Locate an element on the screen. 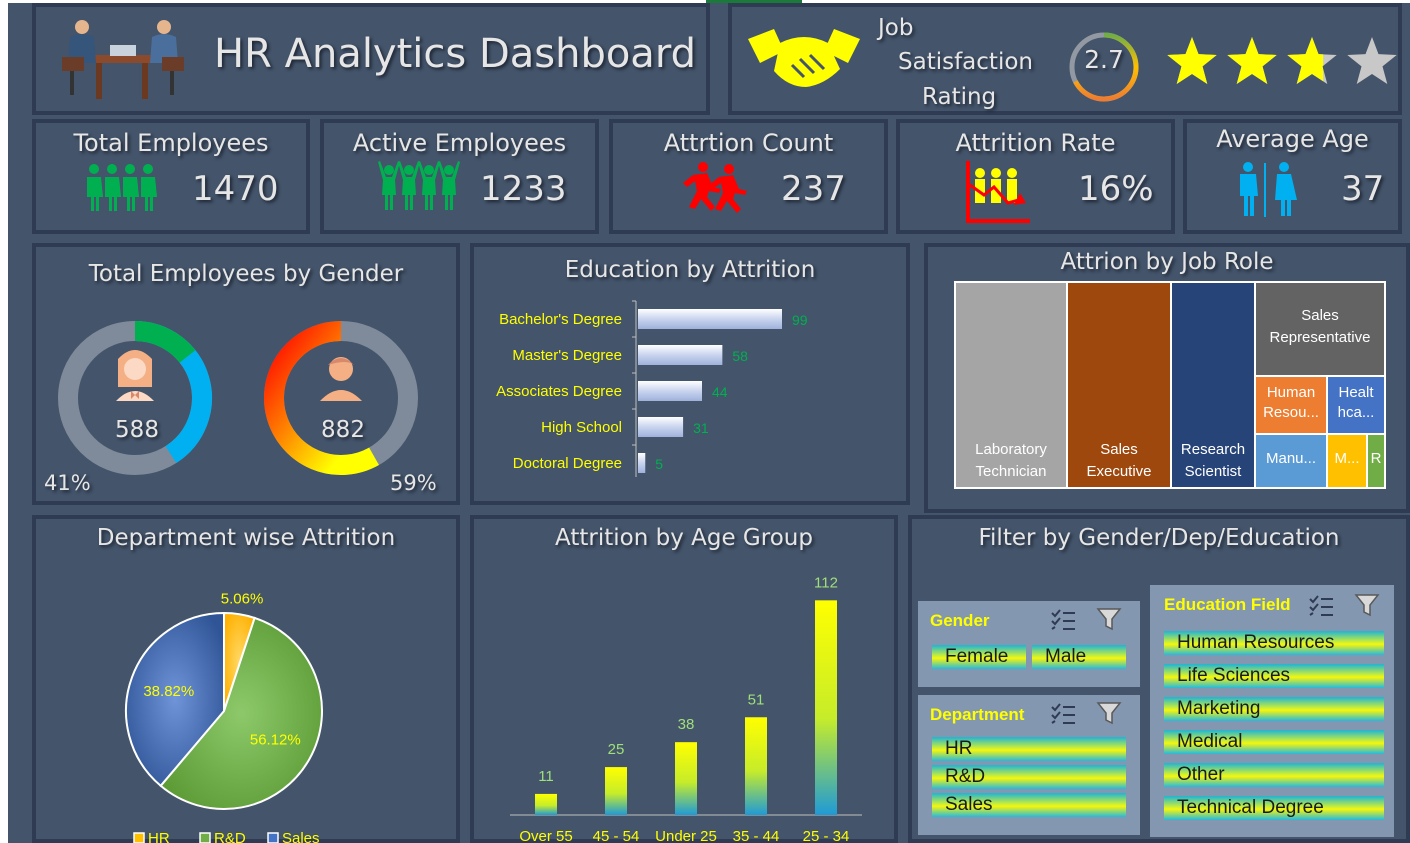  education-field-option: Human Resources is located at coordinates (1274, 643).